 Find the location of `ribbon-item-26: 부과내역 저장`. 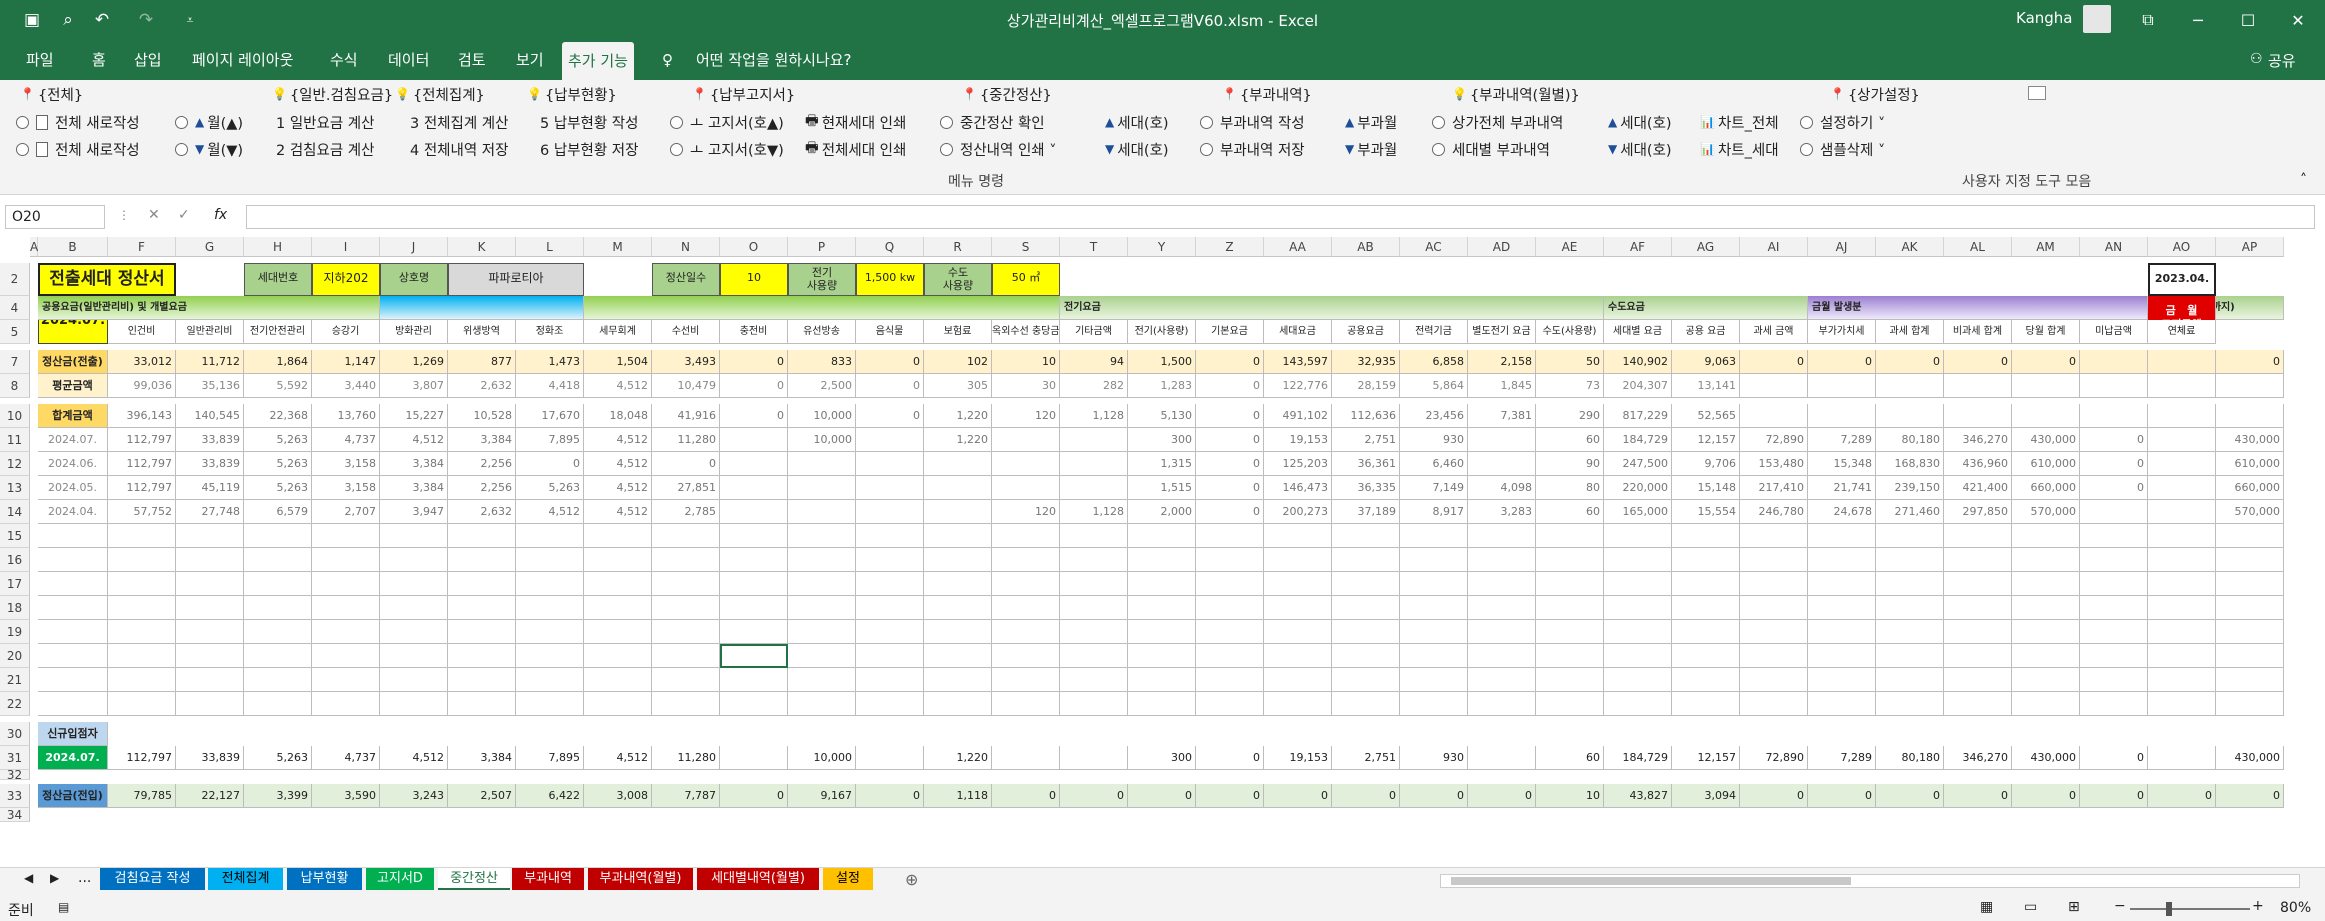

ribbon-item-26: 부과내역 저장 is located at coordinates (1252, 149).